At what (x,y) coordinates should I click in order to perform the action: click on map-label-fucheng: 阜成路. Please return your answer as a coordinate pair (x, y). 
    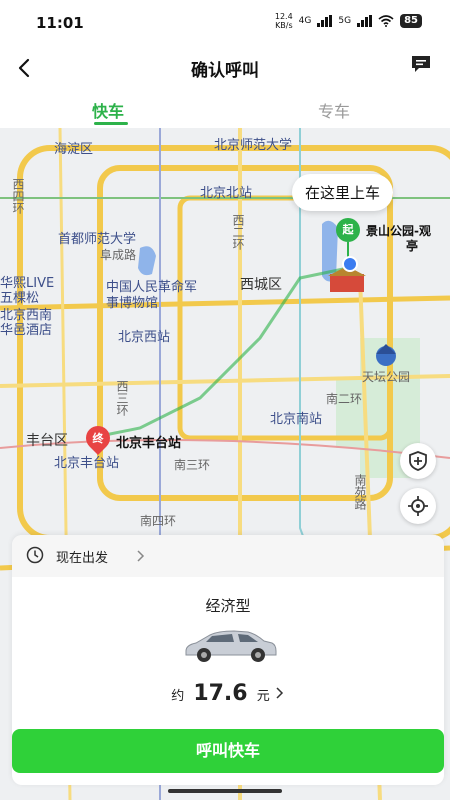
    Looking at the image, I should click on (118, 255).